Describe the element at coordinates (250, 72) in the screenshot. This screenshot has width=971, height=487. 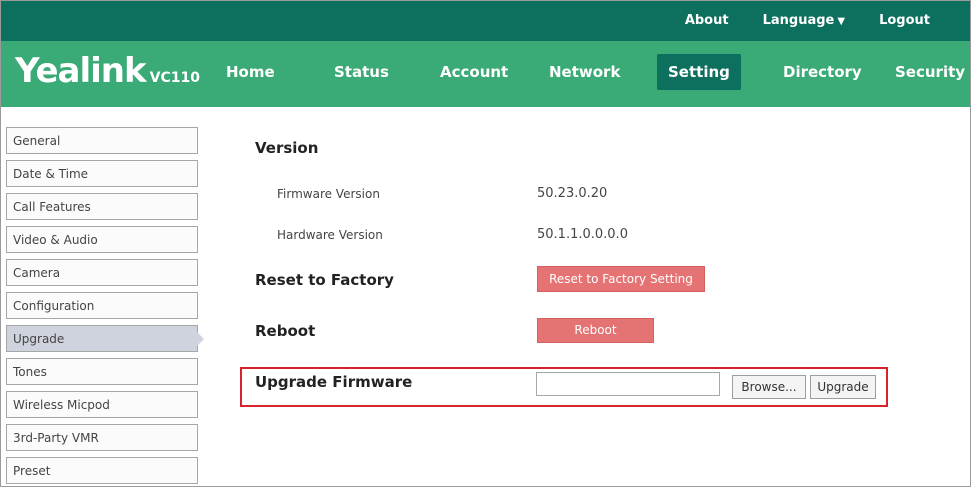
I see `nav-home: Home` at that location.